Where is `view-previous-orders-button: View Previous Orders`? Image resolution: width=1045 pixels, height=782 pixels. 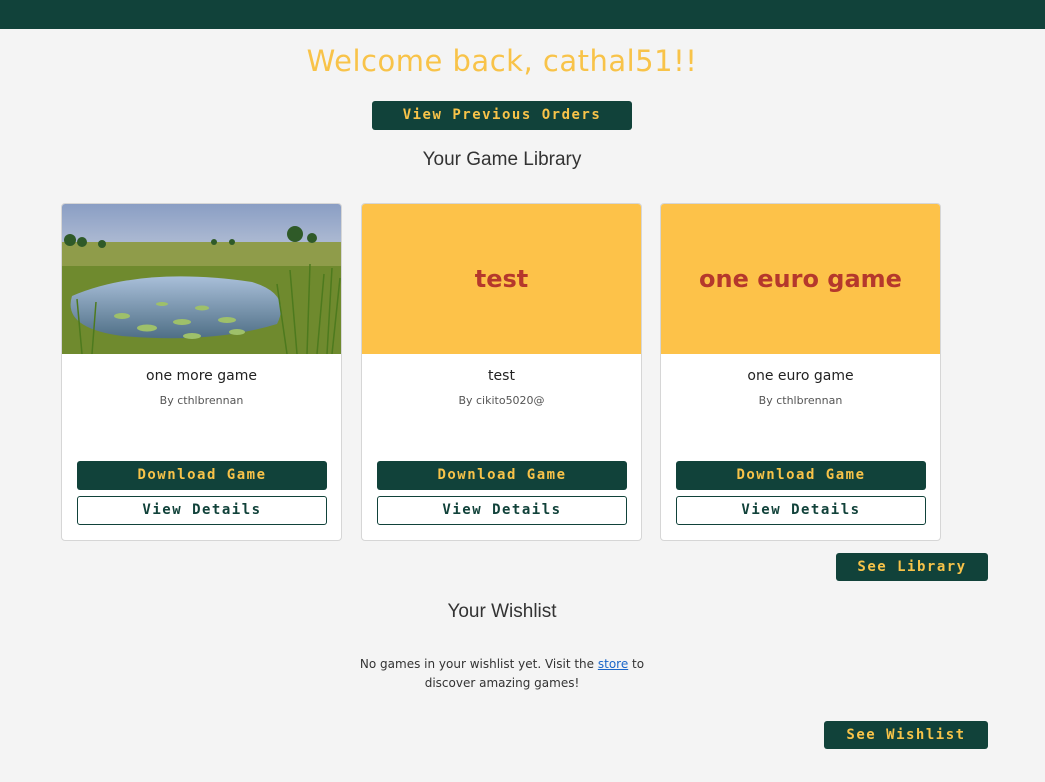
view-previous-orders-button: View Previous Orders is located at coordinates (502, 115).